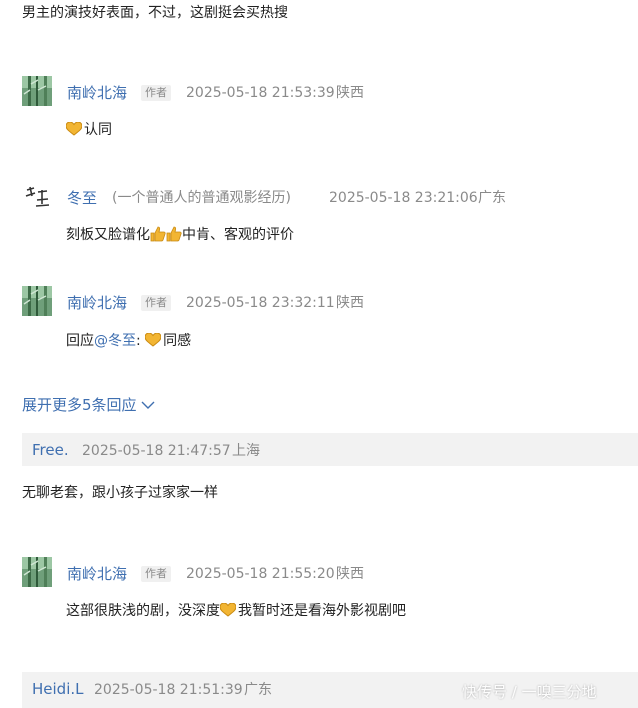  What do you see at coordinates (260, 303) in the screenshot?
I see `timestamp: 2025-05-18 23:32:11` at bounding box center [260, 303].